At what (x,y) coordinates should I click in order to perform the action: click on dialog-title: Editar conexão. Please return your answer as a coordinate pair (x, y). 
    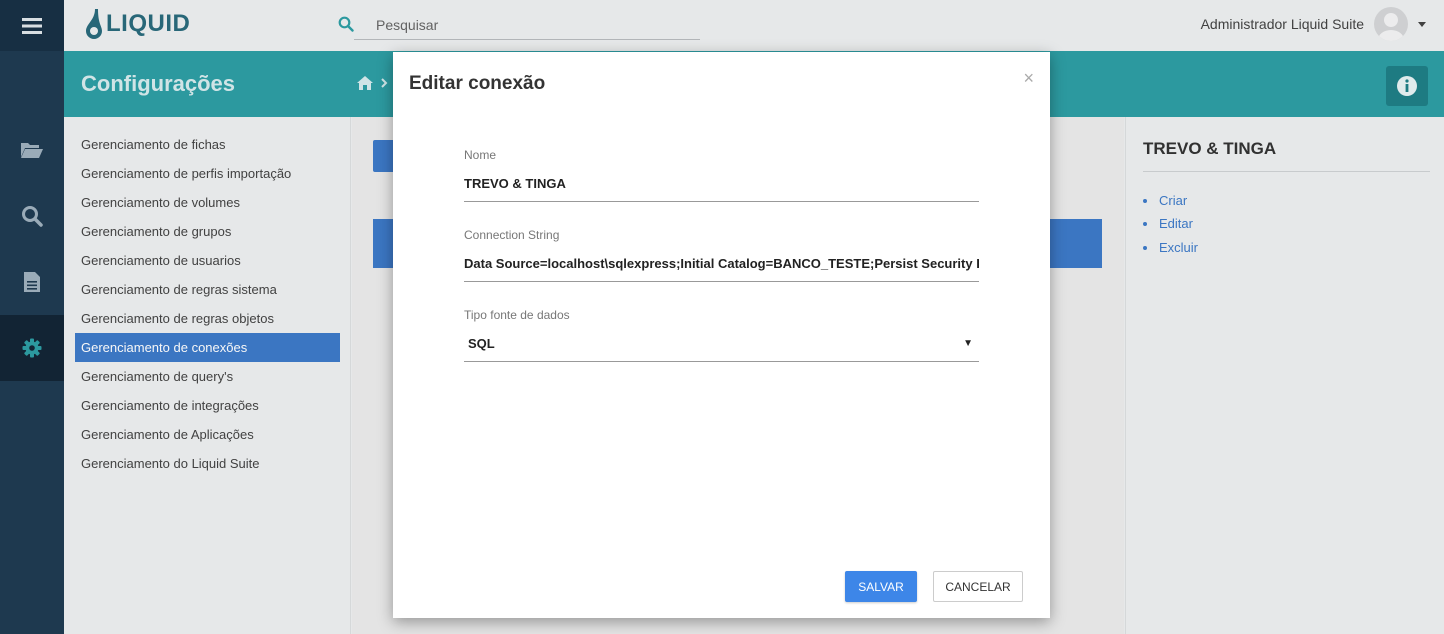
    Looking at the image, I should click on (477, 83).